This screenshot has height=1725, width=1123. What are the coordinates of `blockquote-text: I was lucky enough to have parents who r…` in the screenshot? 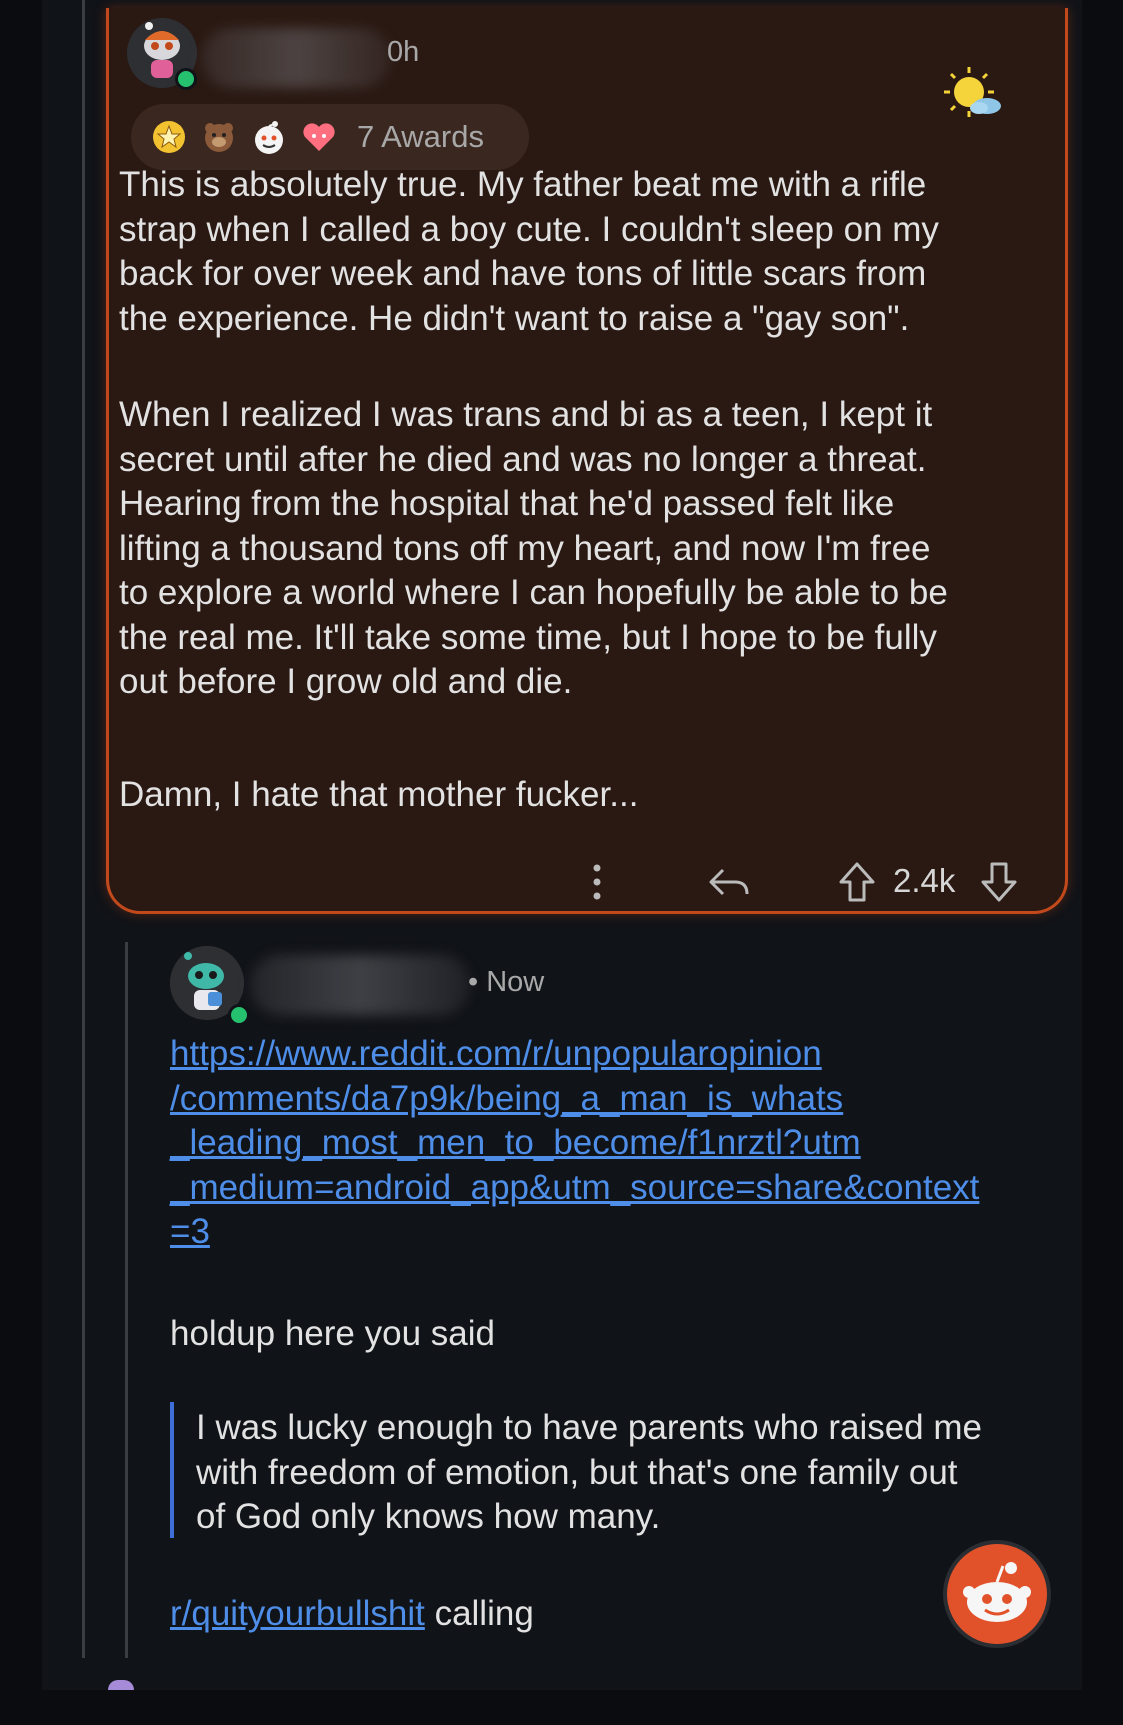 It's located at (589, 1472).